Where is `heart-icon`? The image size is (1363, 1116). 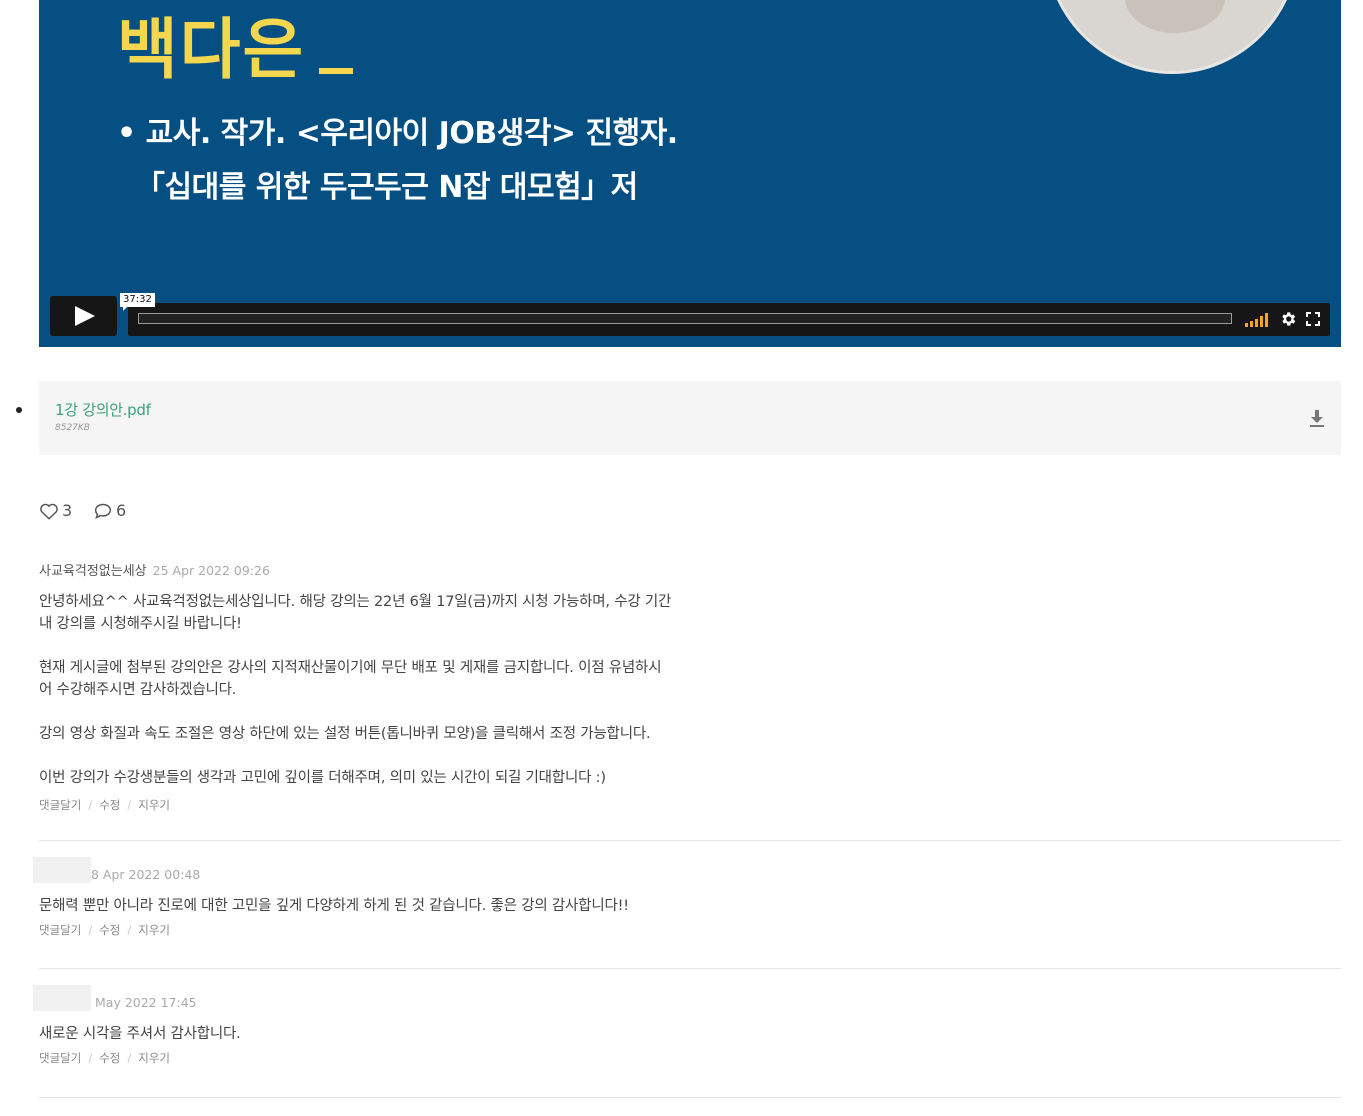 heart-icon is located at coordinates (49, 511).